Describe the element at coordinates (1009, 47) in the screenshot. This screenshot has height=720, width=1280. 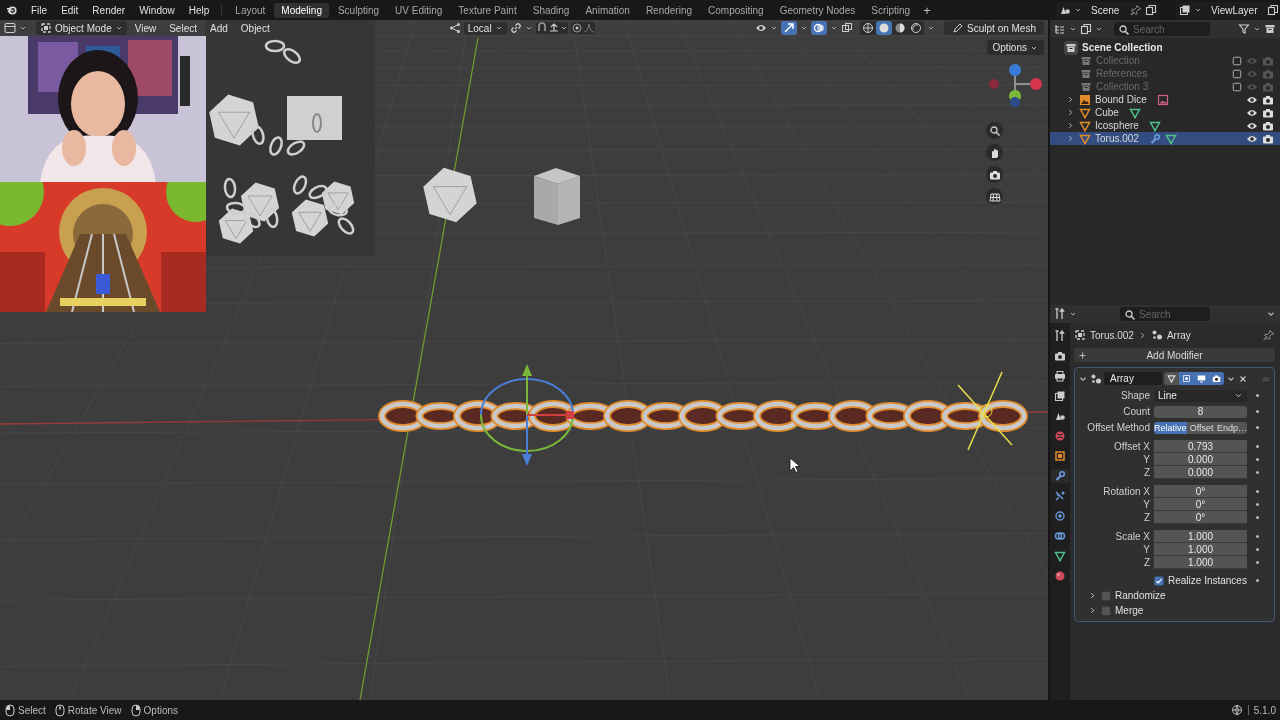
I see `options-label: Options` at that location.